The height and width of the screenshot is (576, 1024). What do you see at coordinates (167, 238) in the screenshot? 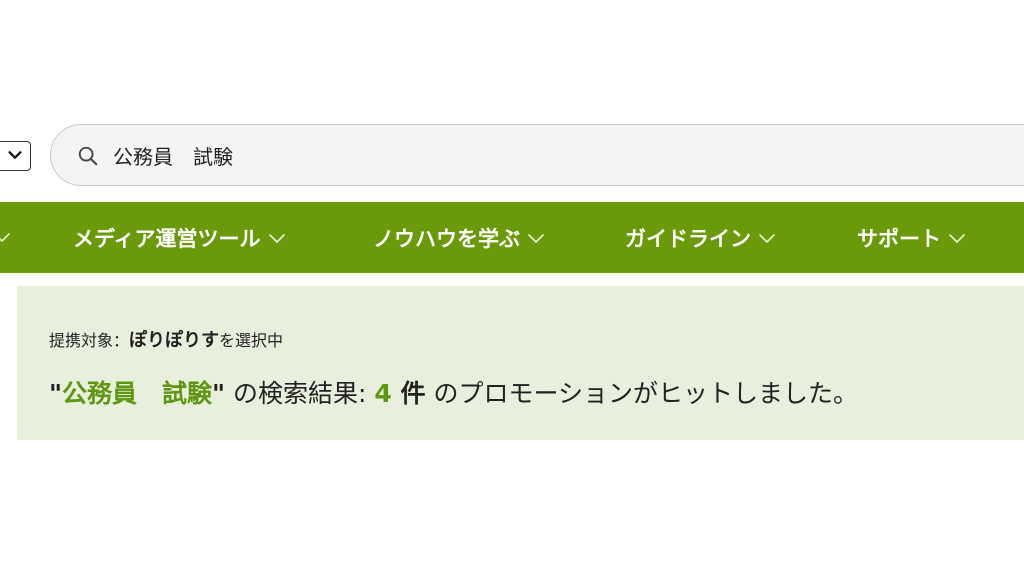
I see `nav-item-label: メディア運営ツール` at bounding box center [167, 238].